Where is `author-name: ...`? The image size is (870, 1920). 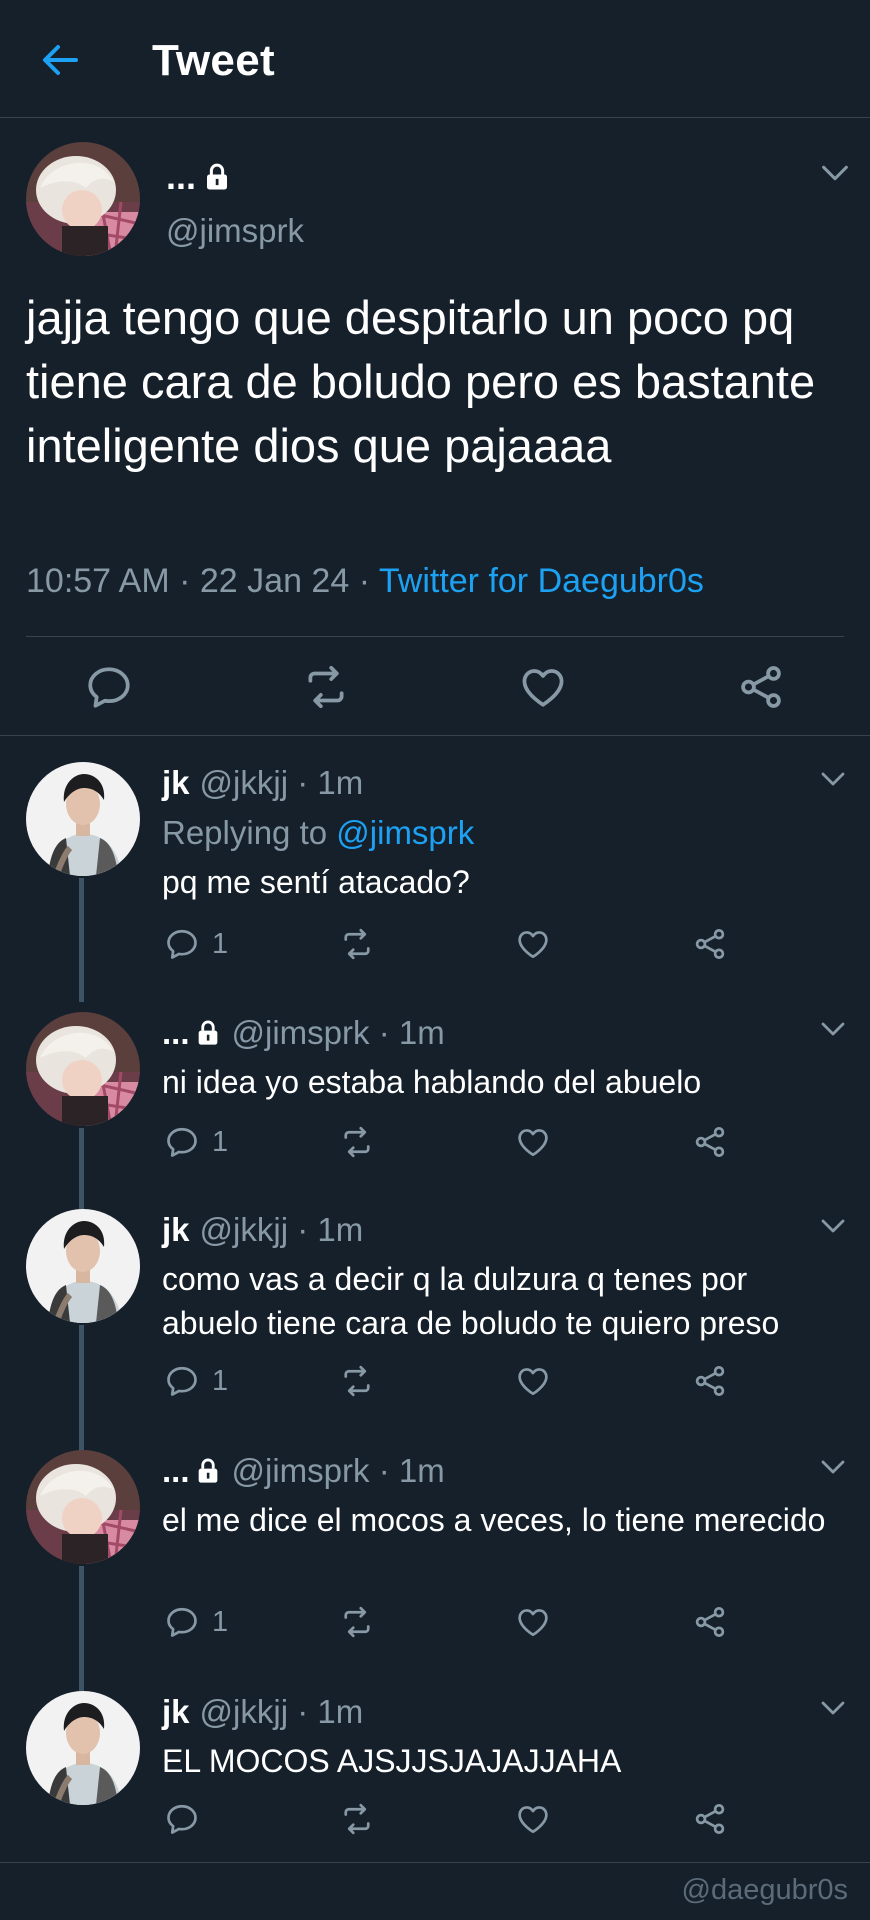
author-name: ... is located at coordinates (198, 177).